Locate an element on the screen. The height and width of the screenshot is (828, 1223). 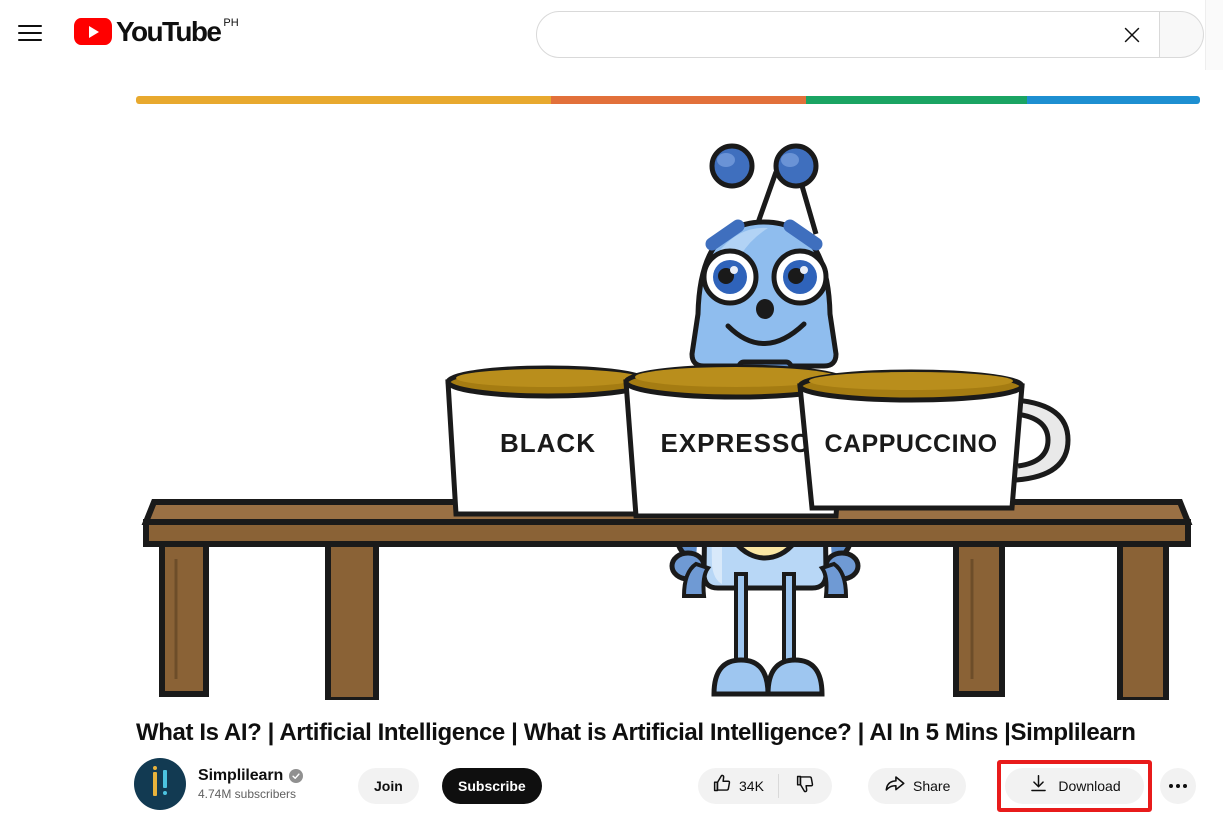
thumbs-down-icon is located at coordinates (805, 786).